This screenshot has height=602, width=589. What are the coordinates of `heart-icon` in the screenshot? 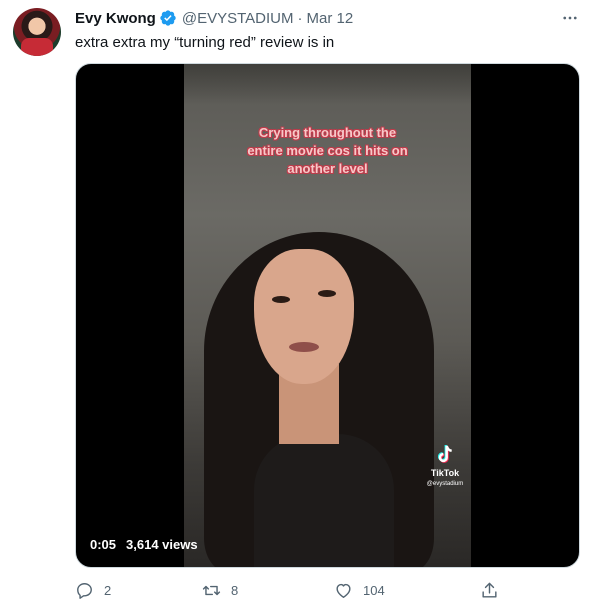 It's located at (343, 590).